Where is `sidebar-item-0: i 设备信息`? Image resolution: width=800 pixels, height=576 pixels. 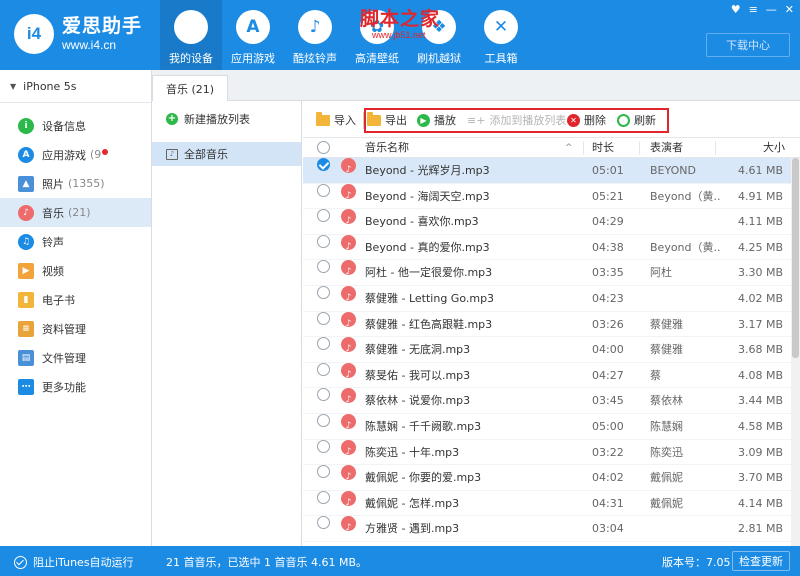
sidebar-item-0: i 设备信息 is located at coordinates (75, 125).